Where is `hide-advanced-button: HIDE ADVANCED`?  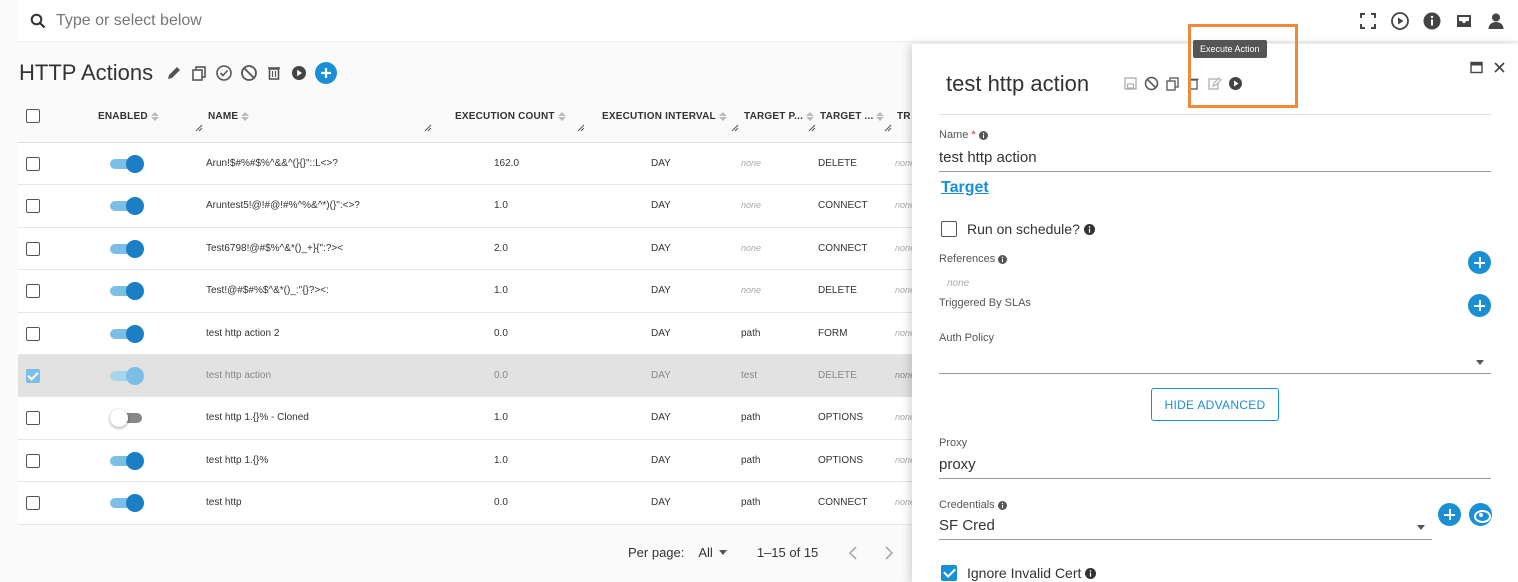
hide-advanced-button: HIDE ADVANCED is located at coordinates (1215, 404).